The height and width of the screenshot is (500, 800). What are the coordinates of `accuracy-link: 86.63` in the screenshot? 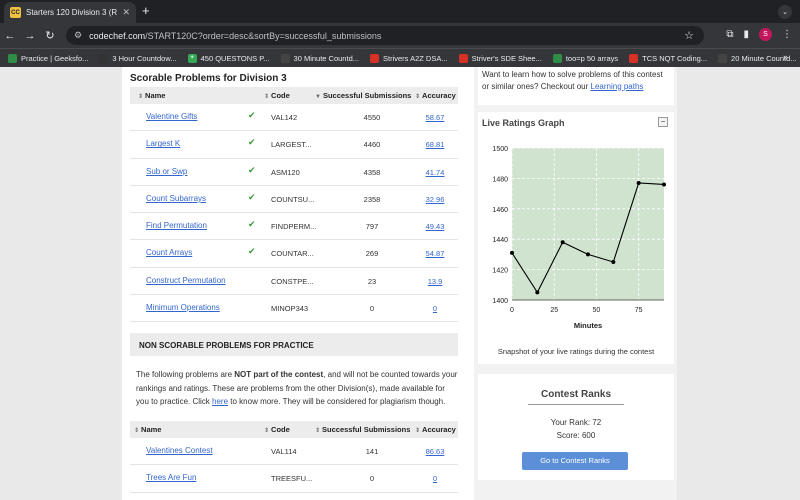 It's located at (435, 451).